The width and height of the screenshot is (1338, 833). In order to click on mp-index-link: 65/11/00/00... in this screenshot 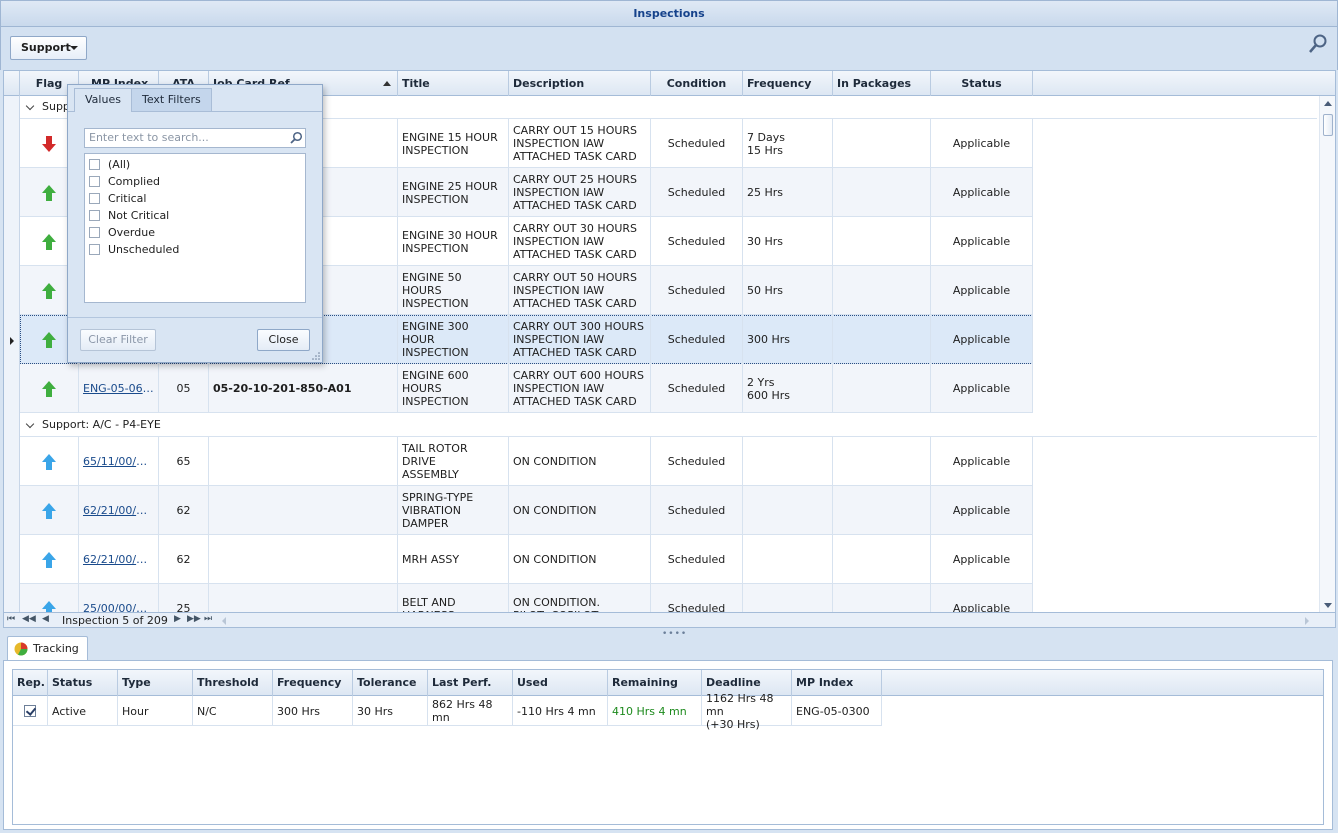, I will do `click(118, 461)`.